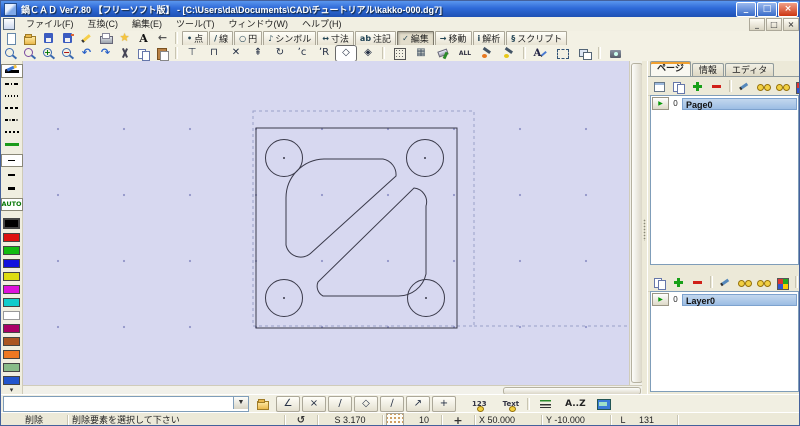  Describe the element at coordinates (509, 53) in the screenshot. I see `style-brush-button` at that location.